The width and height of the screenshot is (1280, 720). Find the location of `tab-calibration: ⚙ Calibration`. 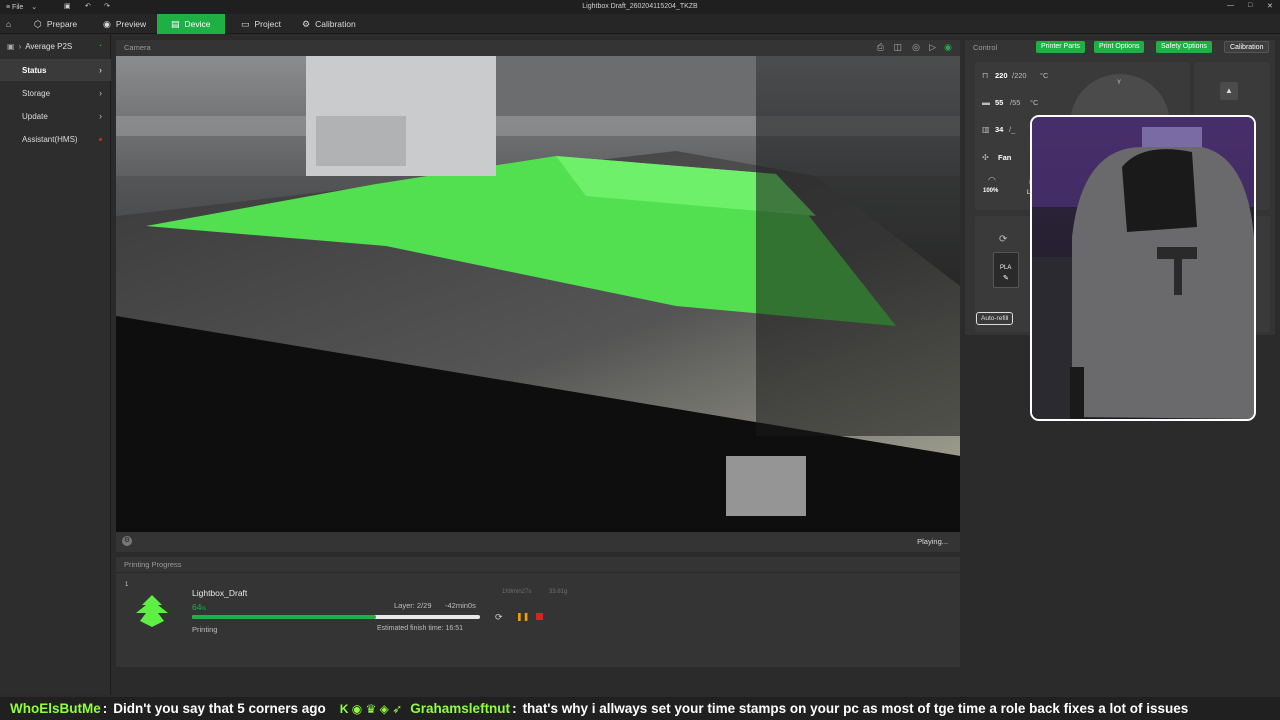

tab-calibration: ⚙ Calibration is located at coordinates (329, 24).